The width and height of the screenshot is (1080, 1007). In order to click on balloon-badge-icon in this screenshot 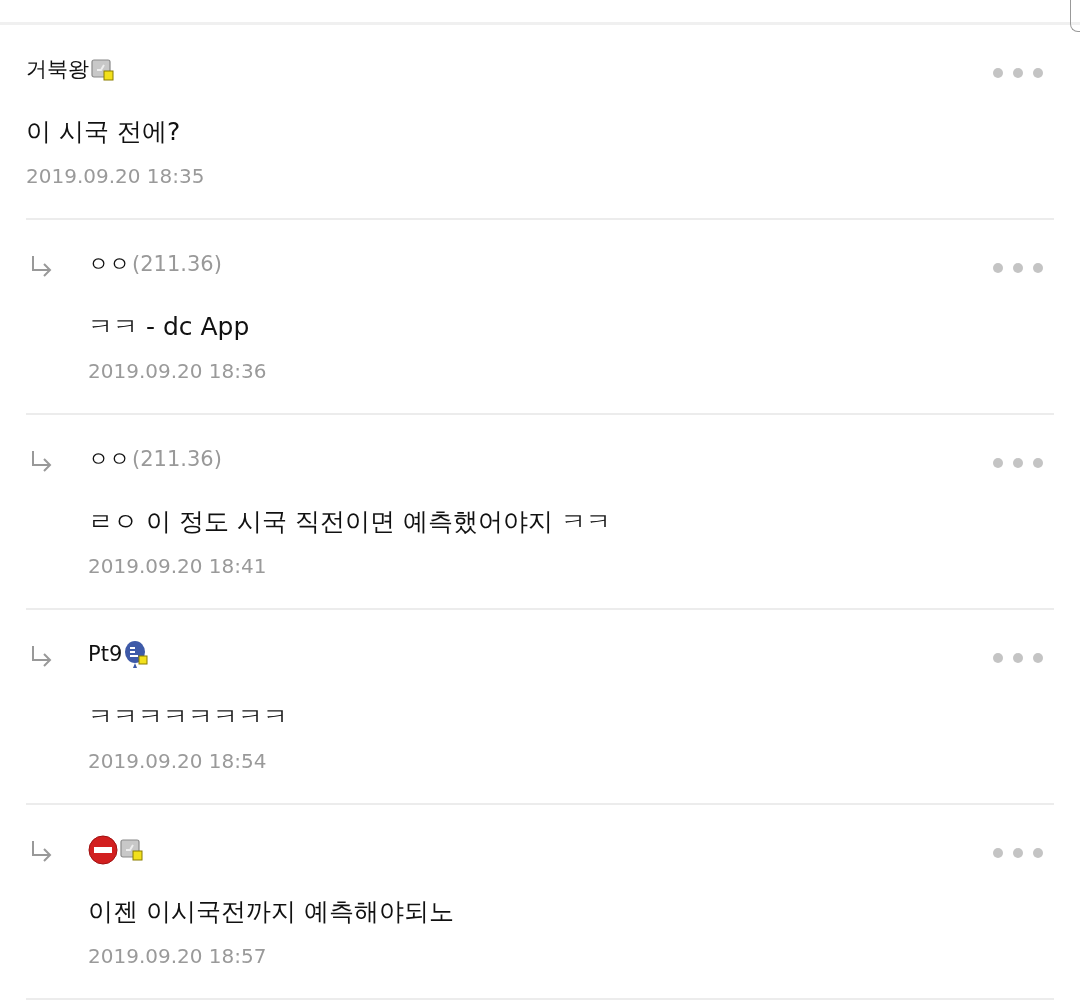, I will do `click(137, 655)`.